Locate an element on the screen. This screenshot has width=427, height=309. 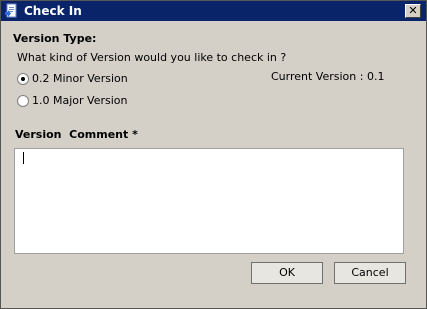
text-caret is located at coordinates (23, 158).